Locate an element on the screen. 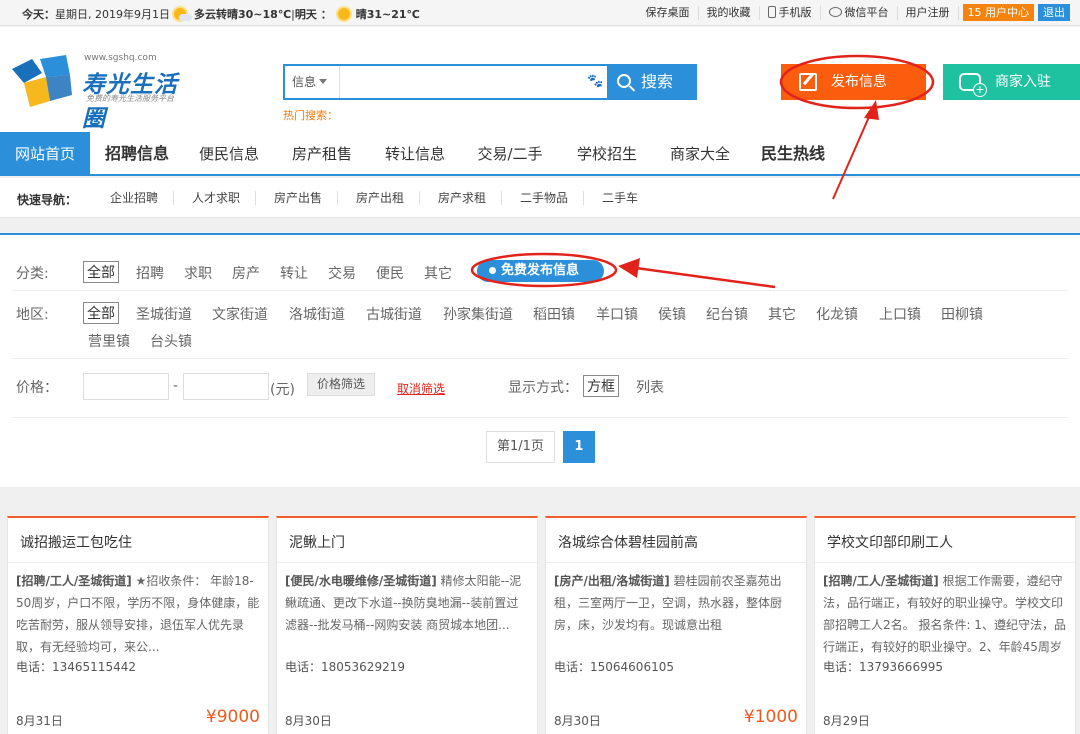 Image resolution: width=1080 pixels, height=734 pixels. quick-nav-item: 企业招聘 is located at coordinates (135, 198).